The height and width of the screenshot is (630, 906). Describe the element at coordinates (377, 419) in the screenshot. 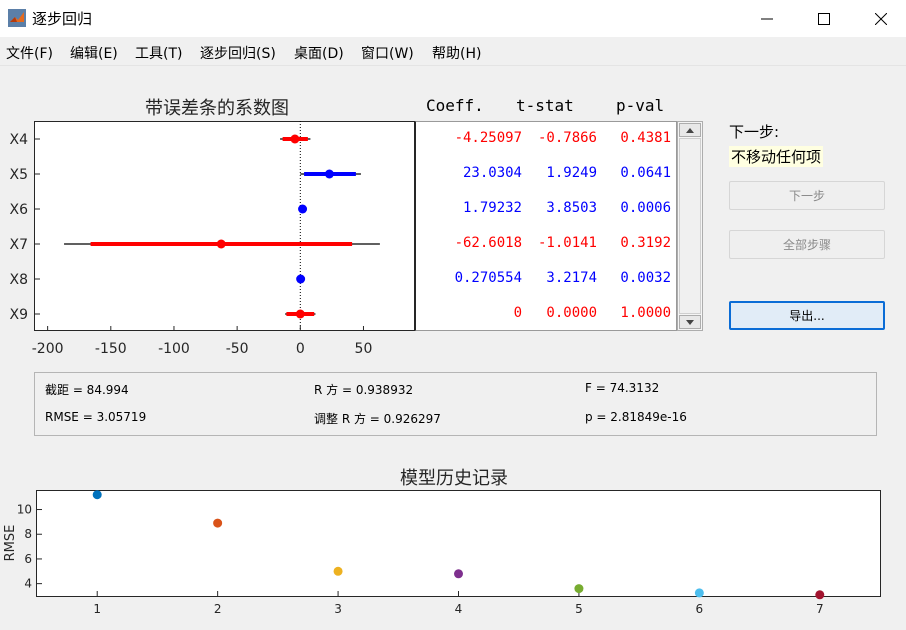

I see `stat-adj-r2: 调整 R 方 = 0.926297` at that location.